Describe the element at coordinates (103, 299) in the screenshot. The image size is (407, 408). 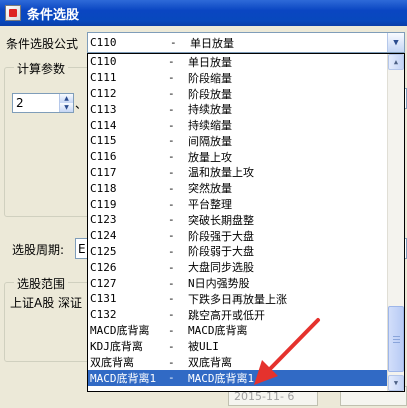
I see `list-item-code: C131` at that location.